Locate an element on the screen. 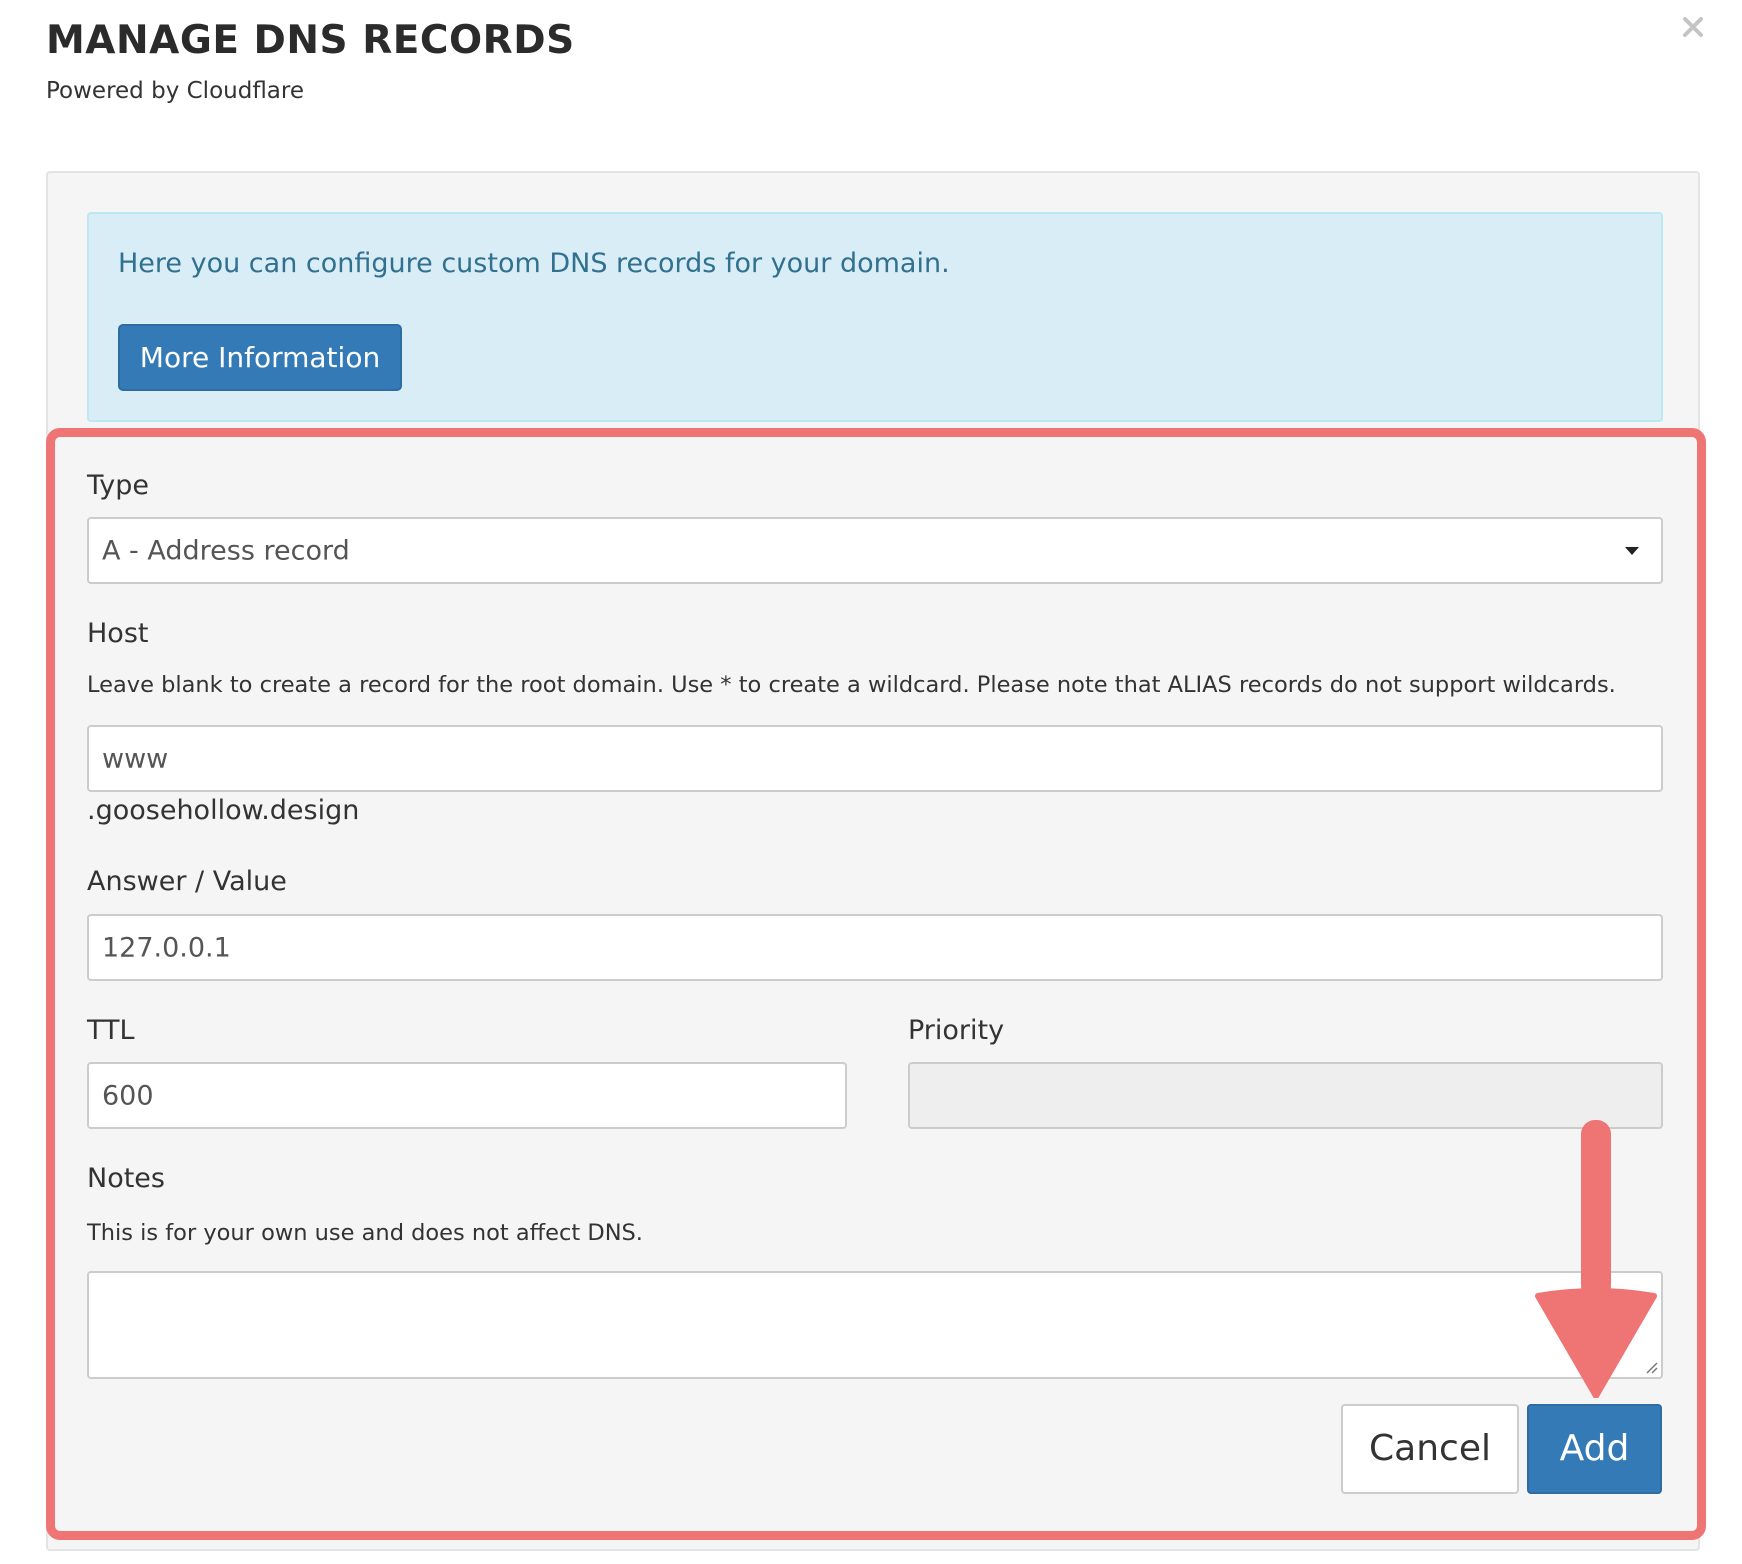 This screenshot has width=1742, height=1564. modal-title: MANAGE DNS RECORDS is located at coordinates (310, 40).